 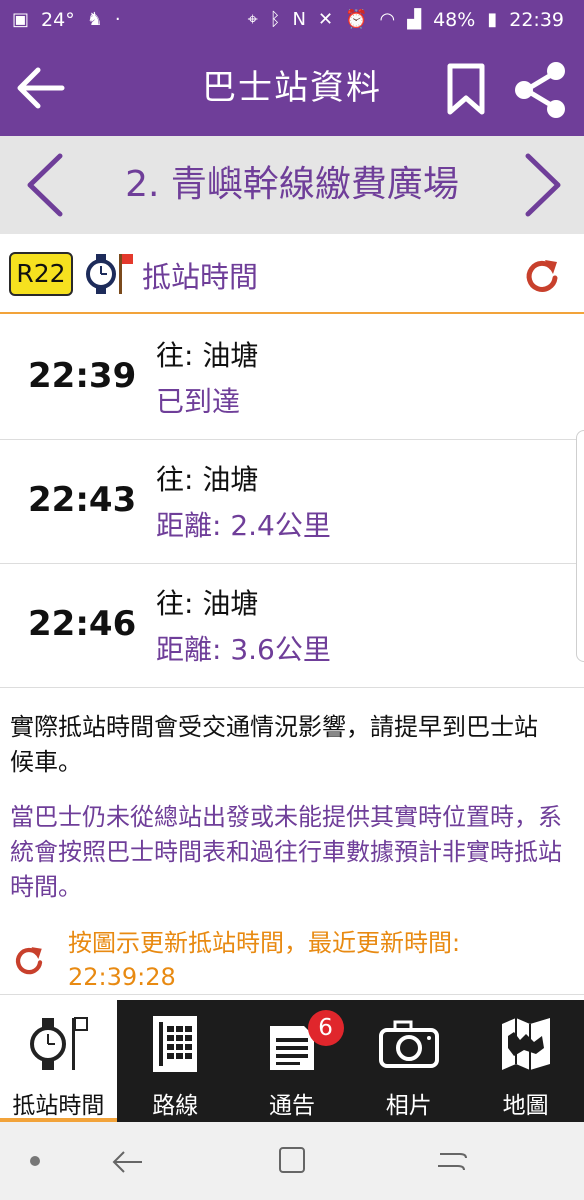 I want to click on battery-percent: 48%, so click(x=454, y=20).